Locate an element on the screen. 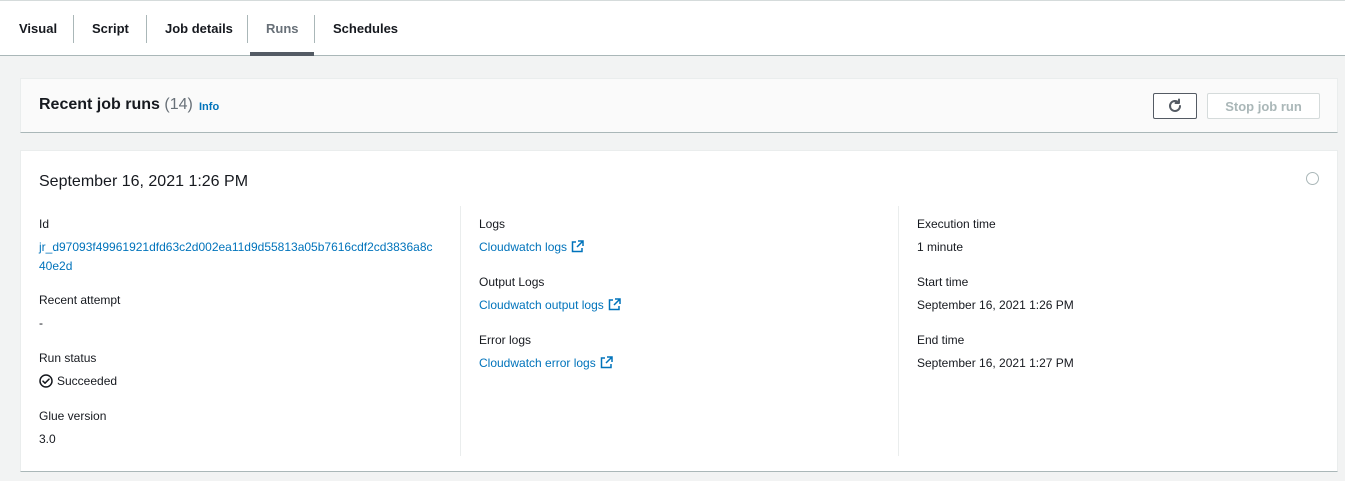 This screenshot has height=481, width=1345. cloudwatch-logs-link: Cloudwatch logs is located at coordinates (523, 247).